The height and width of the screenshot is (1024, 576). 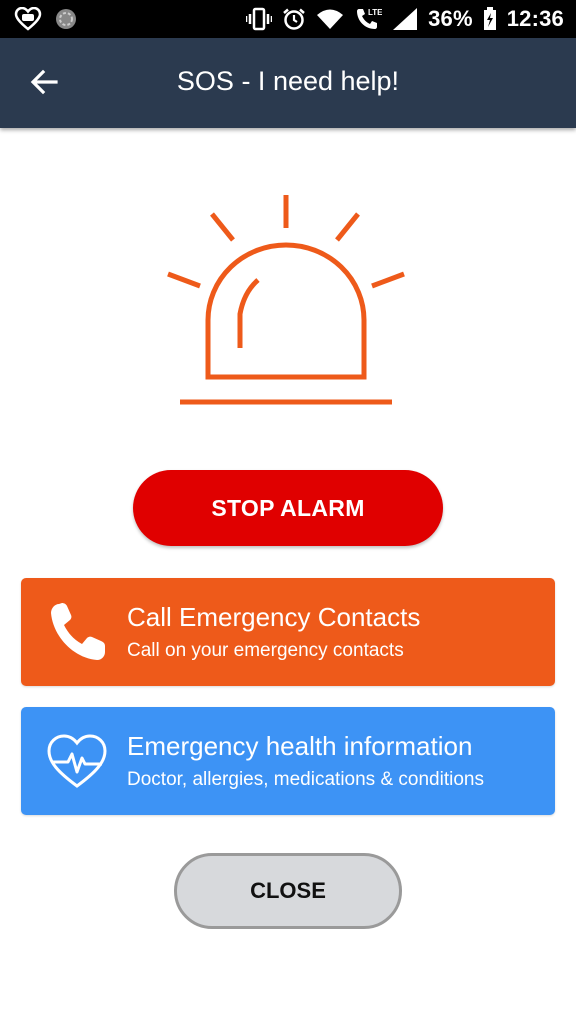 What do you see at coordinates (300, 746) in the screenshot?
I see `health-card-title: Emergency health information` at bounding box center [300, 746].